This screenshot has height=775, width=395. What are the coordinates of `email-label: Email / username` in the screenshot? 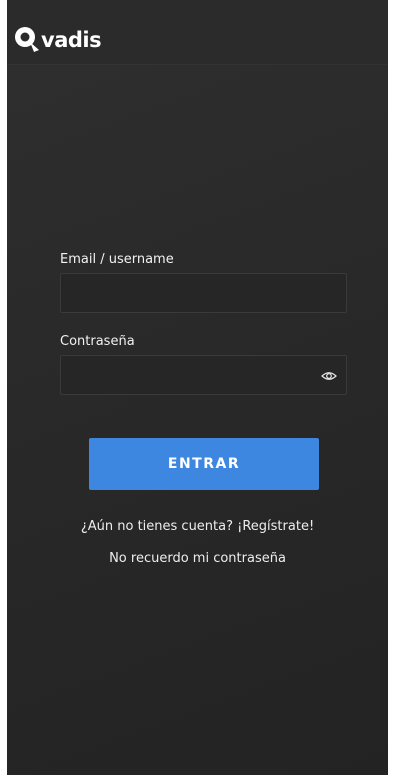 It's located at (117, 259).